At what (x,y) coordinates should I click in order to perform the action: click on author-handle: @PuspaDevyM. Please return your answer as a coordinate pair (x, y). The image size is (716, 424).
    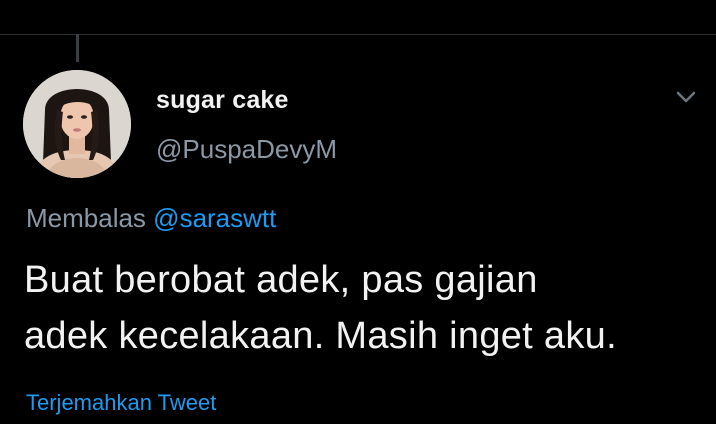
    Looking at the image, I should click on (246, 149).